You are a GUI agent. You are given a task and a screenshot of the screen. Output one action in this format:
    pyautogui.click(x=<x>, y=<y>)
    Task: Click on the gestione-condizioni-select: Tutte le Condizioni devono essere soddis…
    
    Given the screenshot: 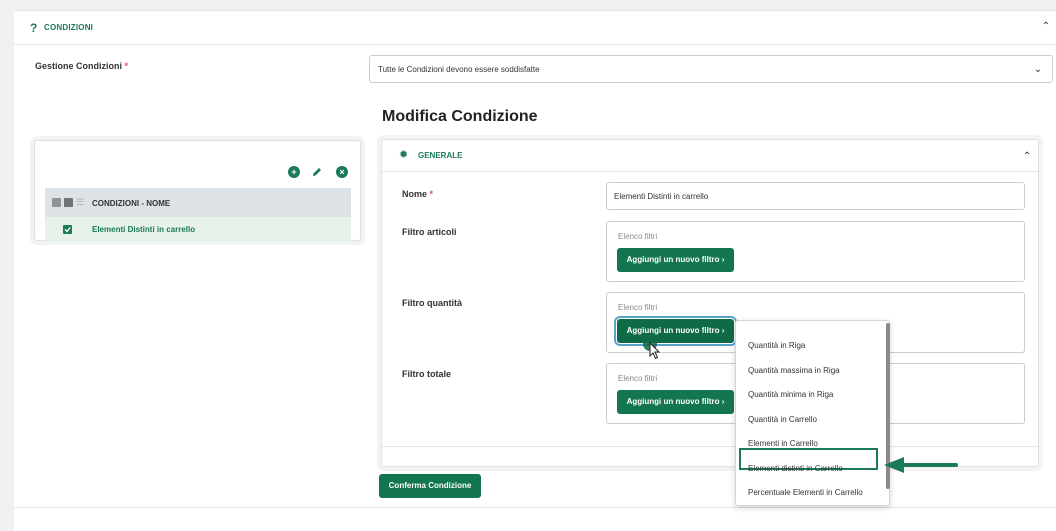 What is the action you would take?
    pyautogui.click(x=711, y=69)
    